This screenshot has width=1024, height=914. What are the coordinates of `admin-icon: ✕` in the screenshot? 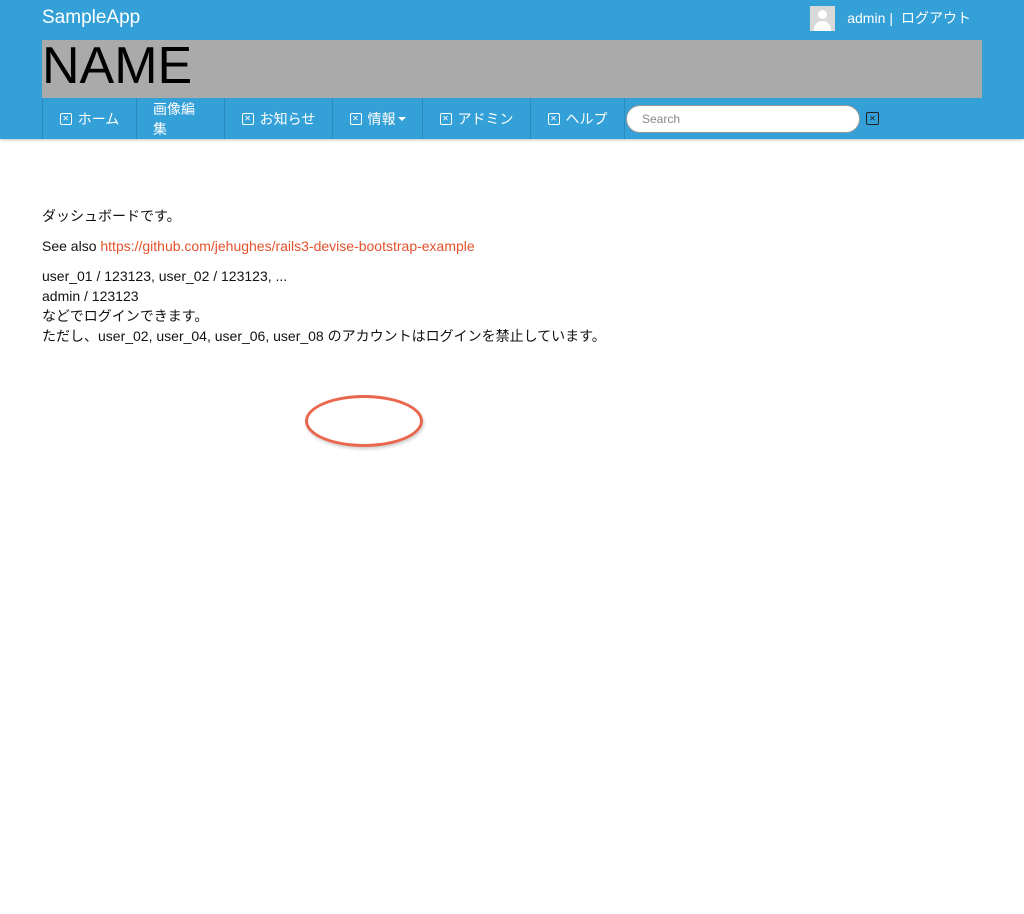 It's located at (445, 118).